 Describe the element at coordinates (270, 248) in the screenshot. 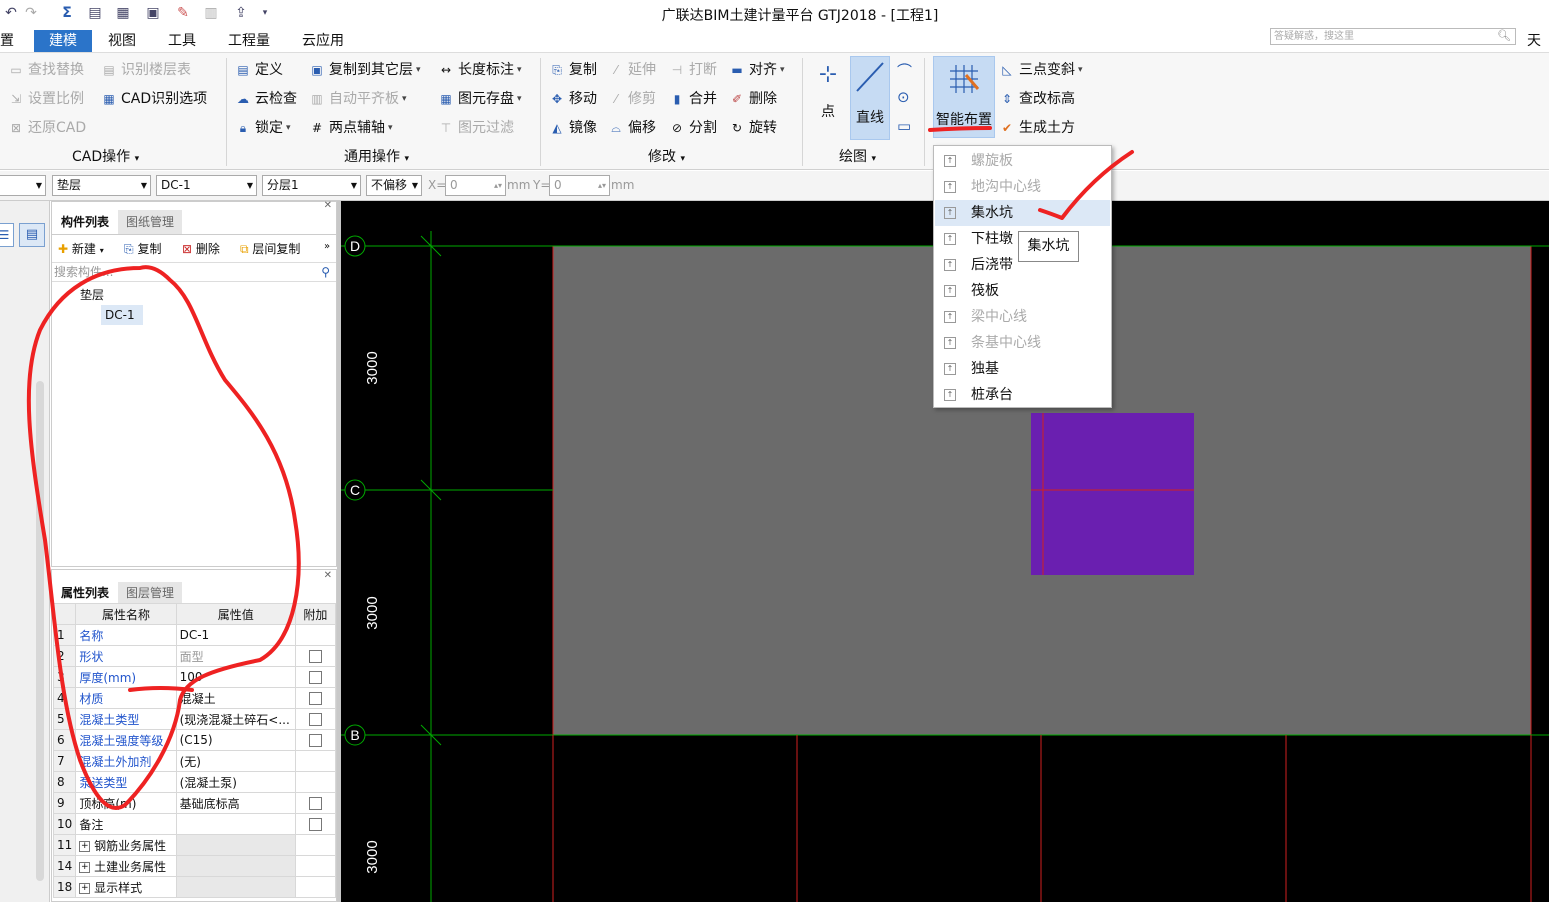

I see `interfloor-copy-button: ⧉ 层间复制` at that location.